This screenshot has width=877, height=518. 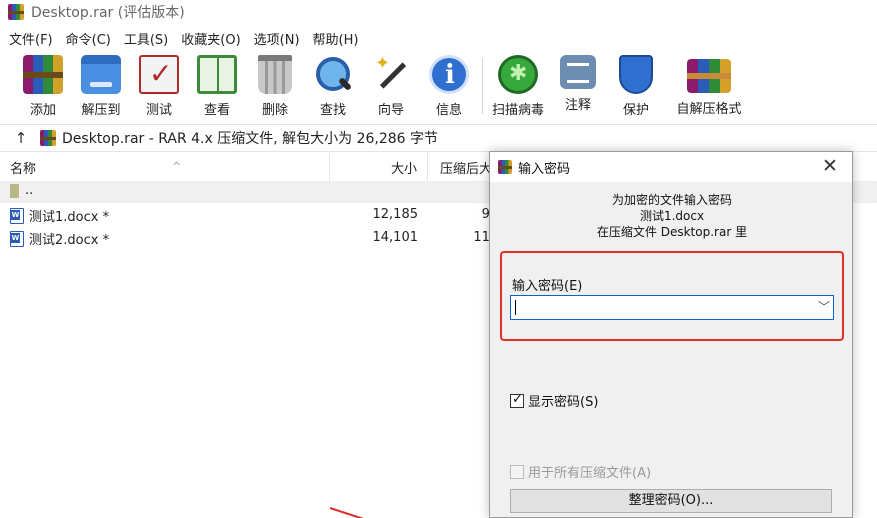 I want to click on use-for-all-option: 用于所有压缩文件(A), so click(x=580, y=471).